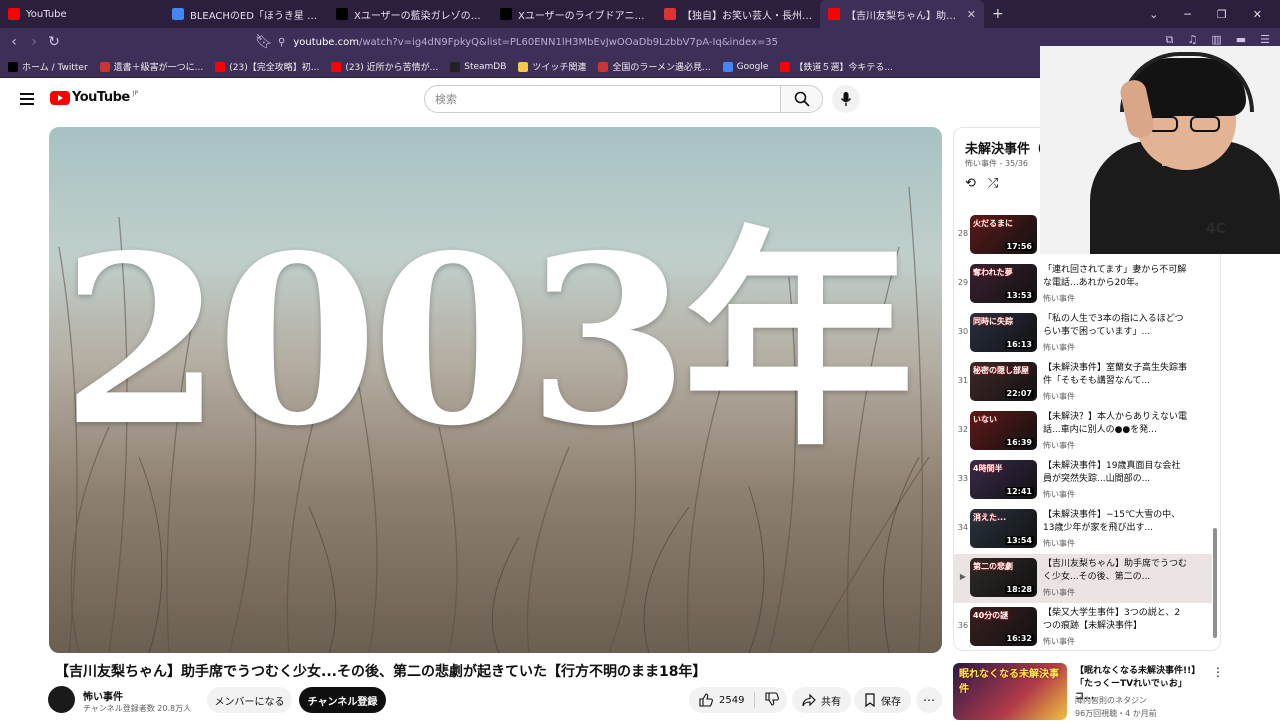 This screenshot has width=1280, height=723. I want to click on browser-tab: Xユーザーの藍染ガレゾの怨暦（裏業投, so click(410, 14).